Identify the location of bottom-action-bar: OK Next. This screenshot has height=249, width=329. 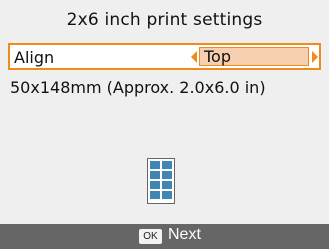
(164, 236).